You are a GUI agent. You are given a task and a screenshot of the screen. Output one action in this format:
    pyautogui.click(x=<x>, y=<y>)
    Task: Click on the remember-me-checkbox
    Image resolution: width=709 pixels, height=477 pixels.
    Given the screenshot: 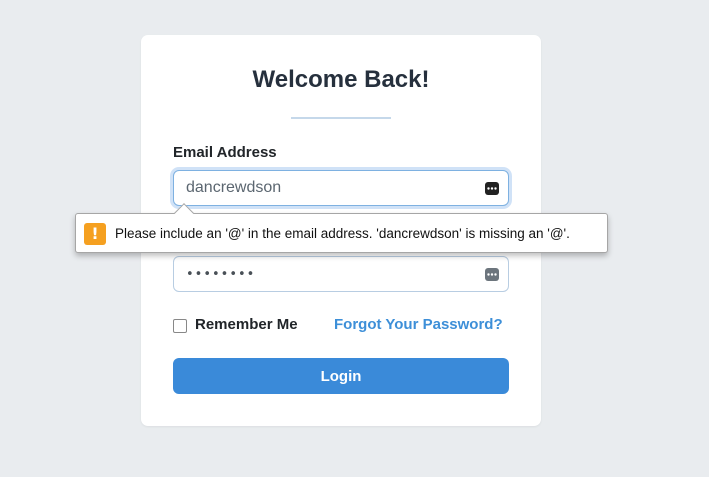 What is the action you would take?
    pyautogui.click(x=180, y=326)
    